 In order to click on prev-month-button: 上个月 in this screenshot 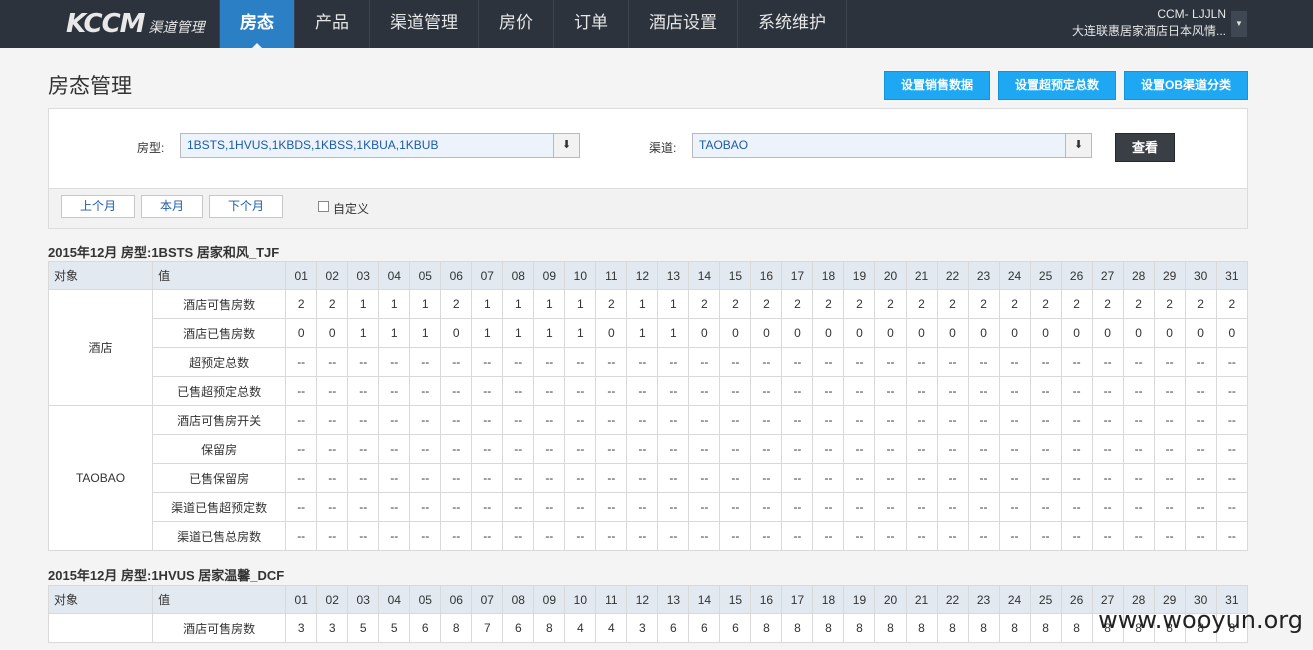, I will do `click(98, 206)`.